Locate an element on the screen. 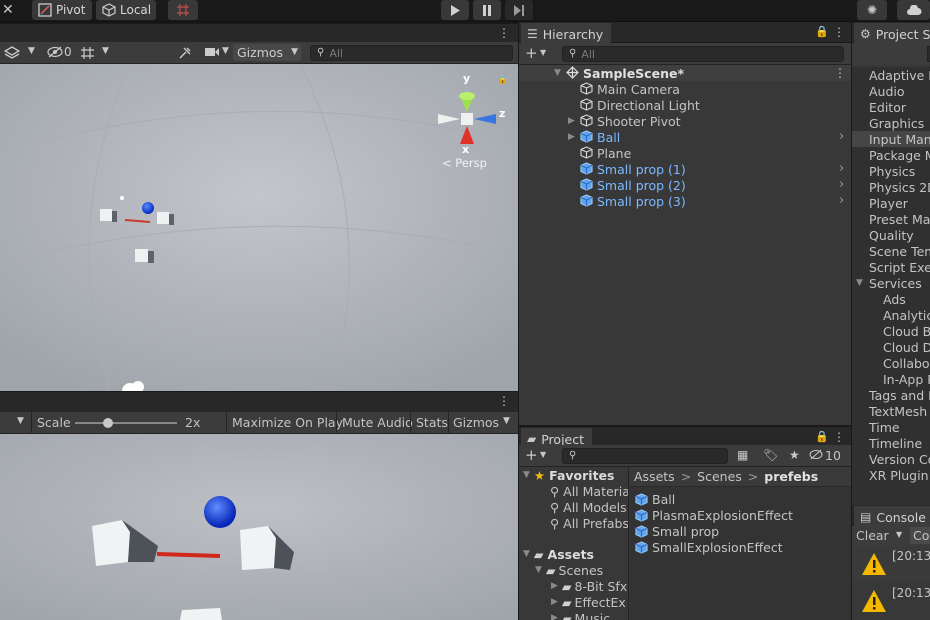 This screenshot has height=620, width=930. settings-item: Player is located at coordinates (891, 203).